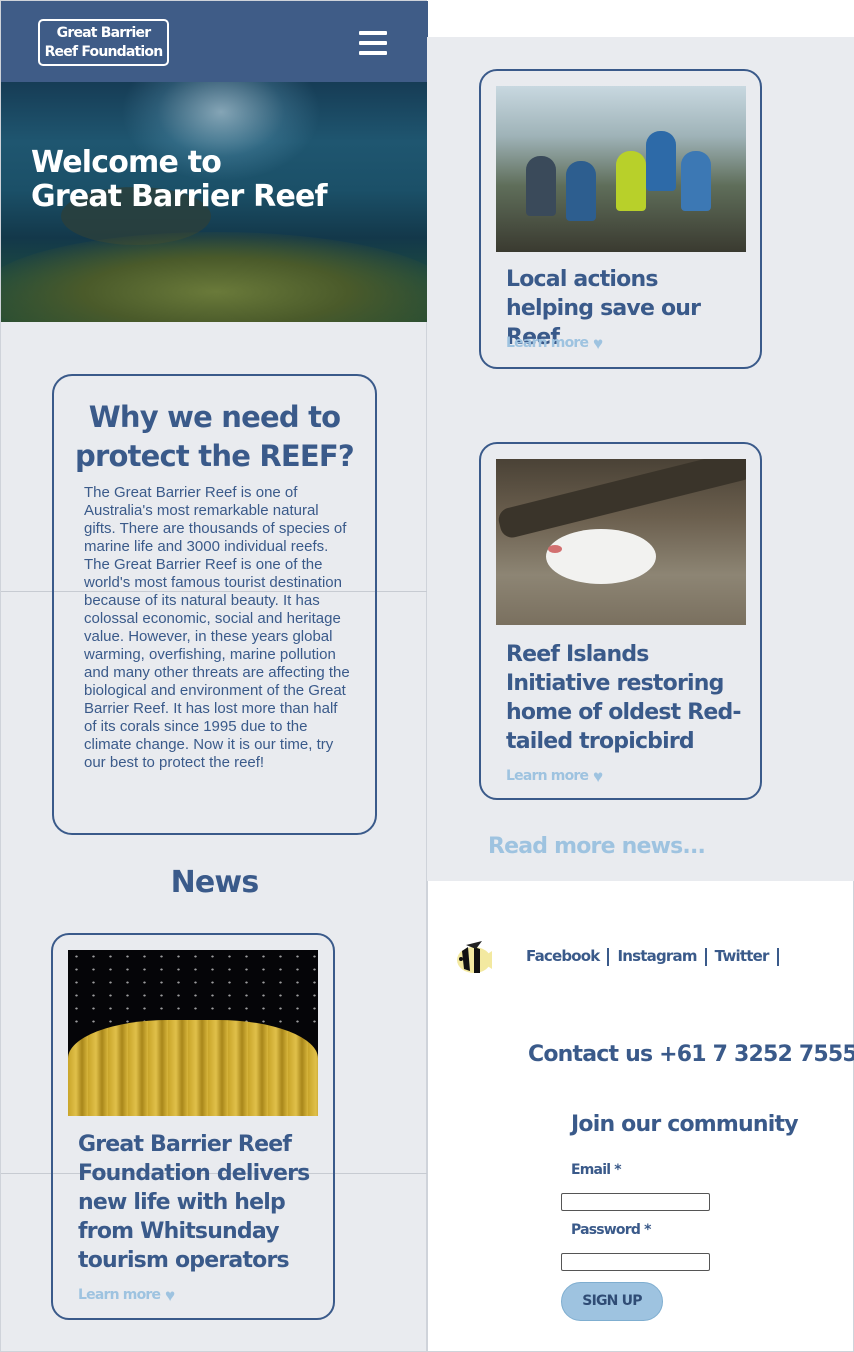 This screenshot has width=854, height=1352. What do you see at coordinates (215, 456) in the screenshot?
I see `why-heading-line-2: protect the REEF?` at bounding box center [215, 456].